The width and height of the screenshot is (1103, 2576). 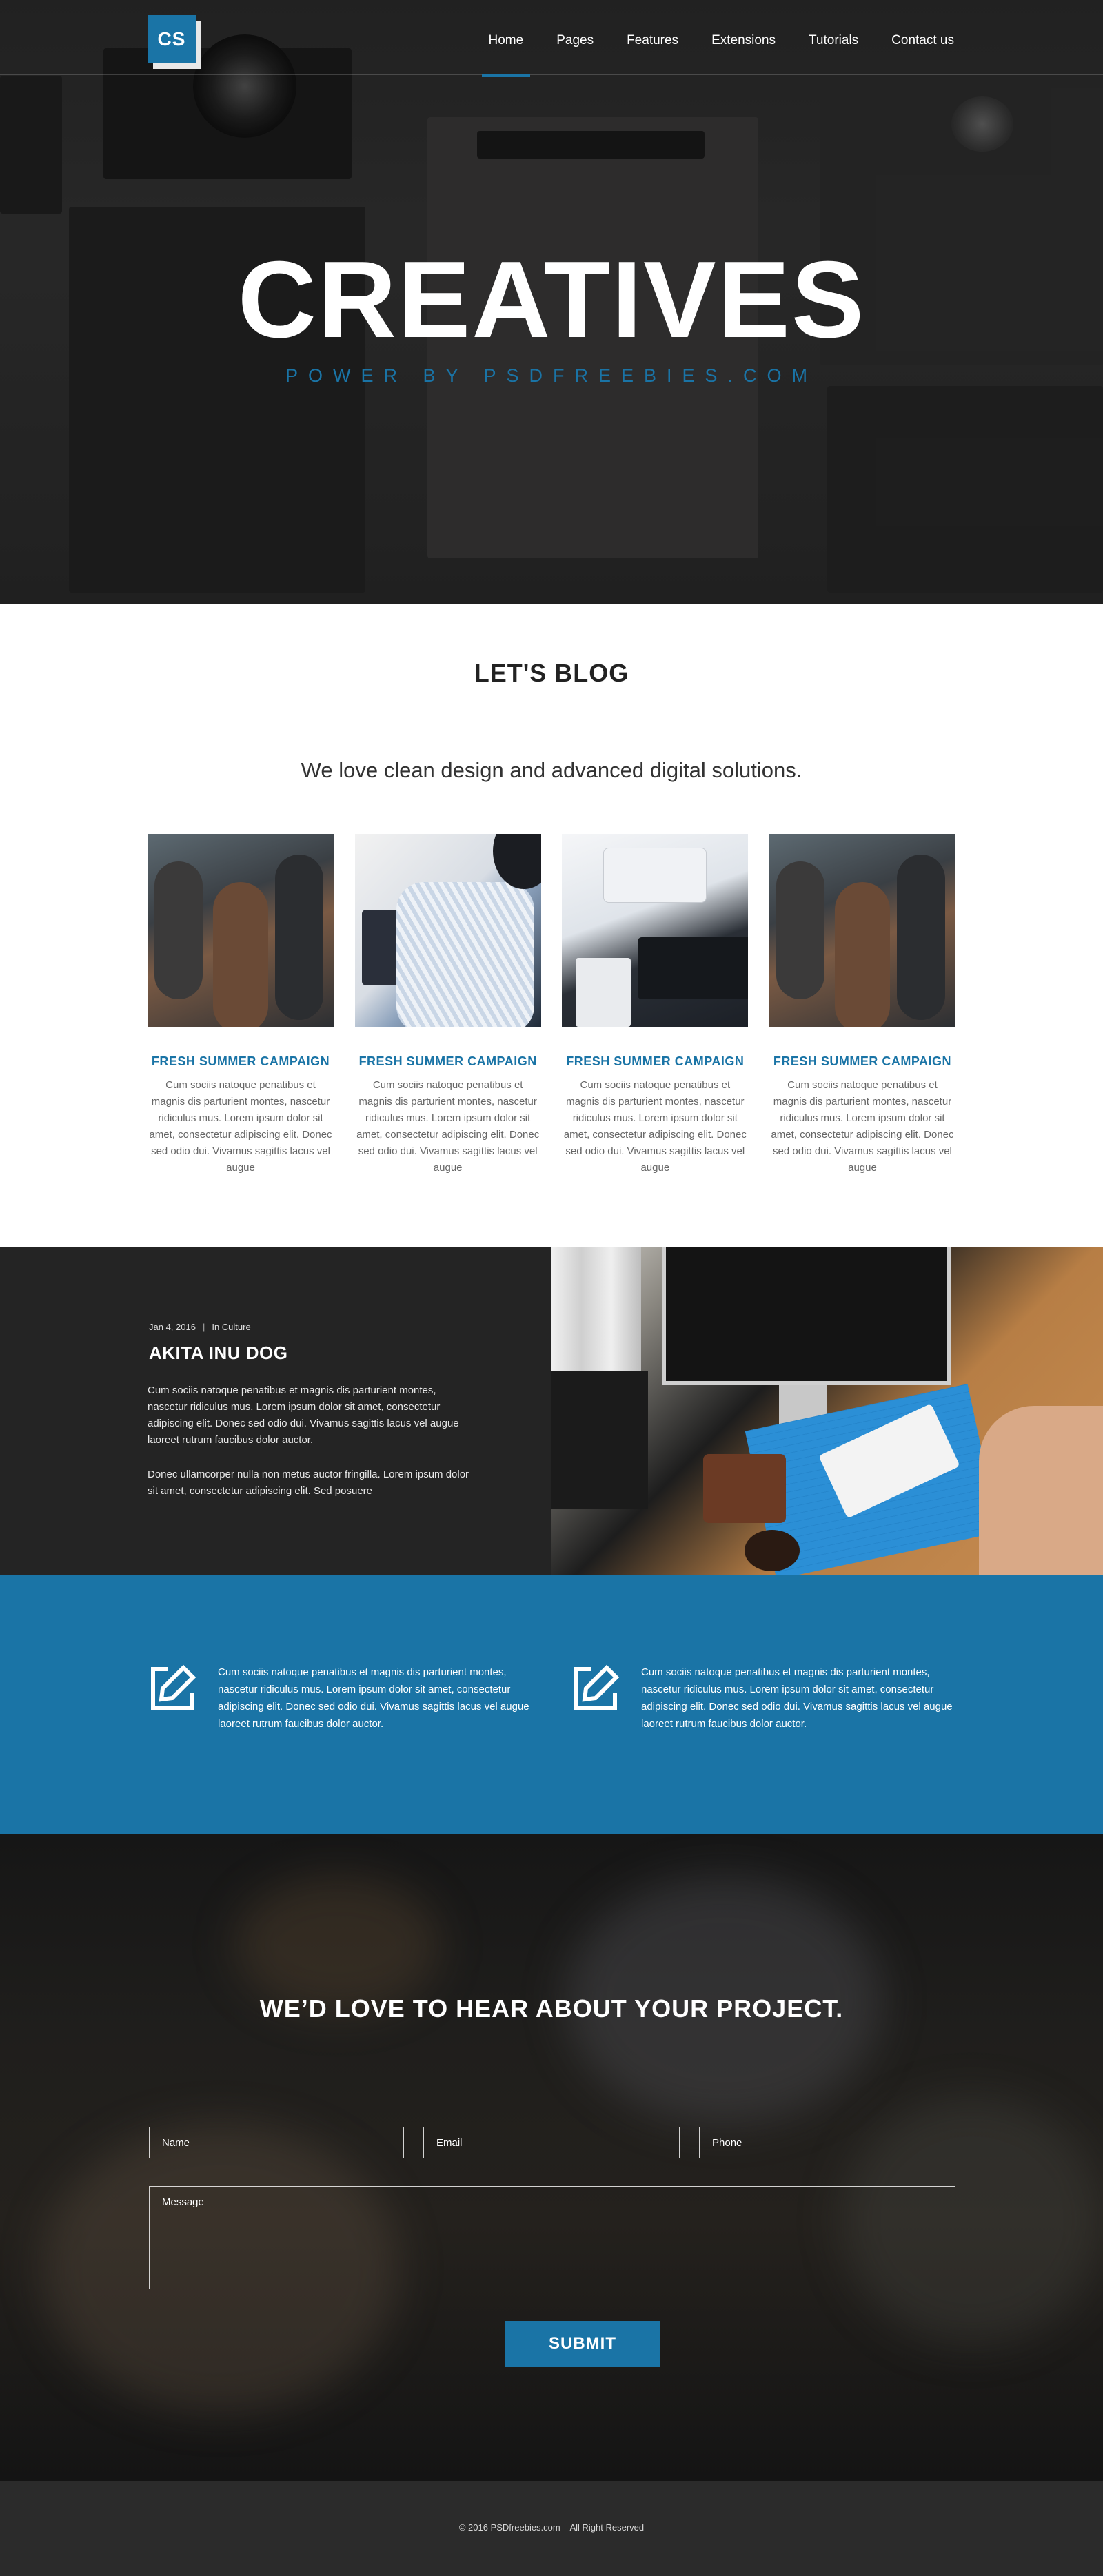 What do you see at coordinates (276, 2142) in the screenshot?
I see `name-field` at bounding box center [276, 2142].